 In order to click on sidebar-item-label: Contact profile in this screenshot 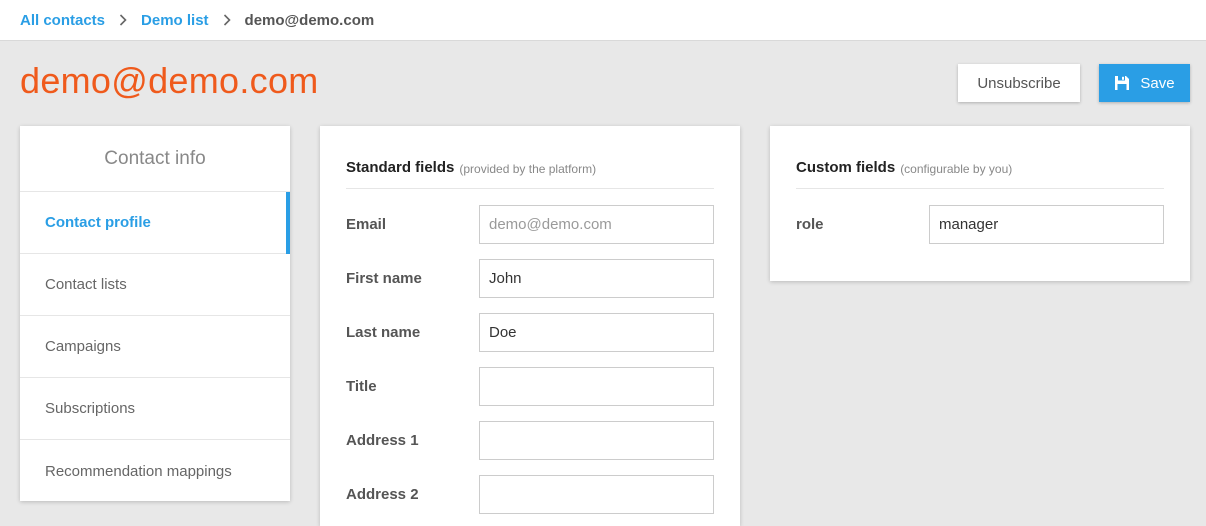, I will do `click(98, 222)`.